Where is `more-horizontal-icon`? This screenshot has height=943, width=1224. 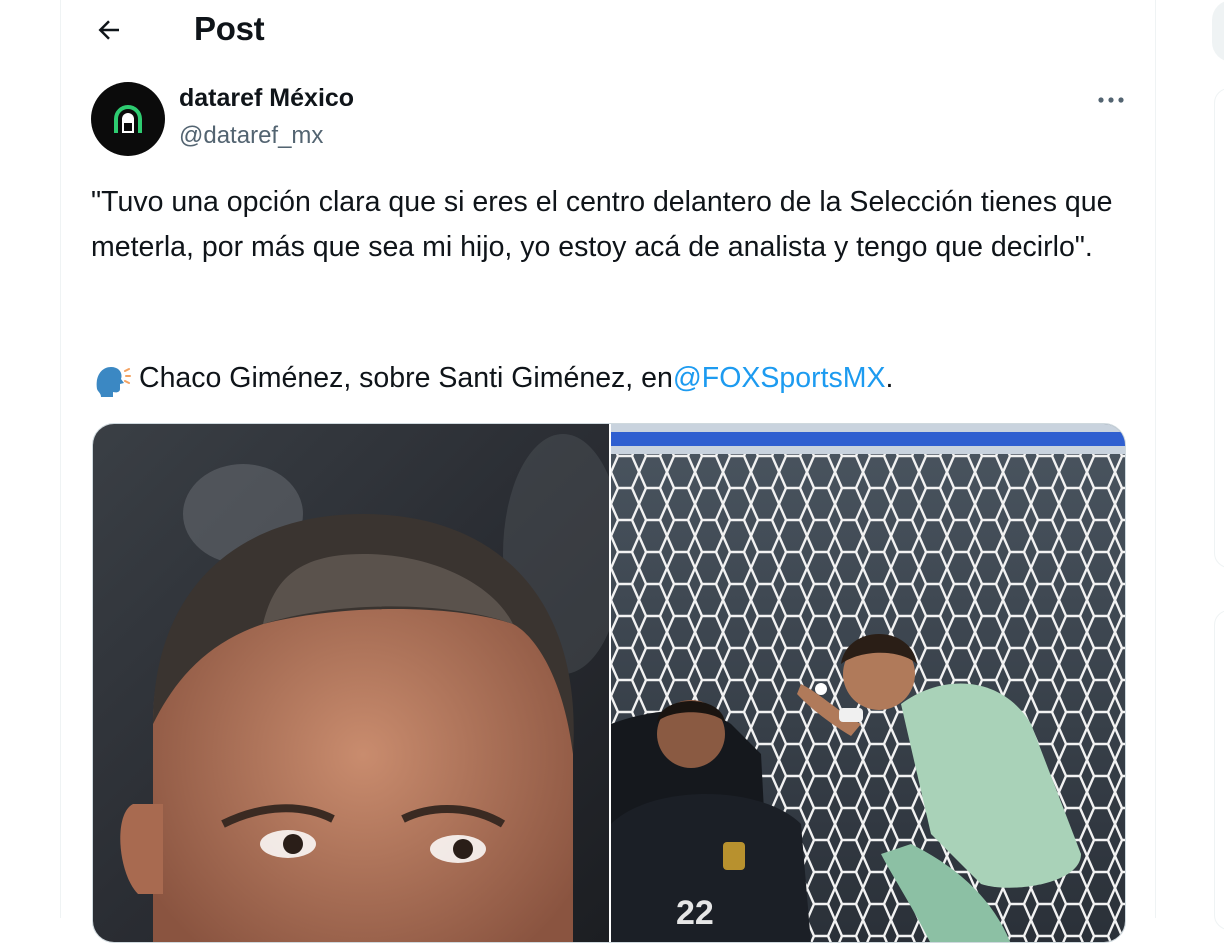 more-horizontal-icon is located at coordinates (1111, 100).